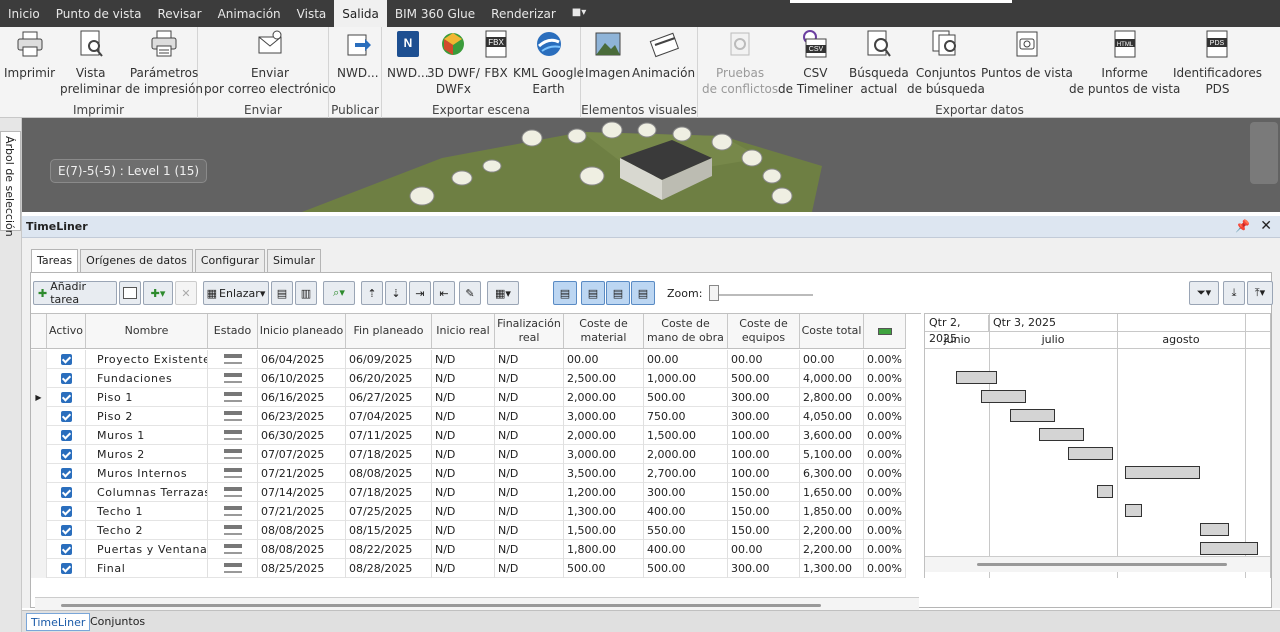 The height and width of the screenshot is (632, 1280). What do you see at coordinates (686, 454) in the screenshot?
I see `labor-cost: 2,000.00` at bounding box center [686, 454].